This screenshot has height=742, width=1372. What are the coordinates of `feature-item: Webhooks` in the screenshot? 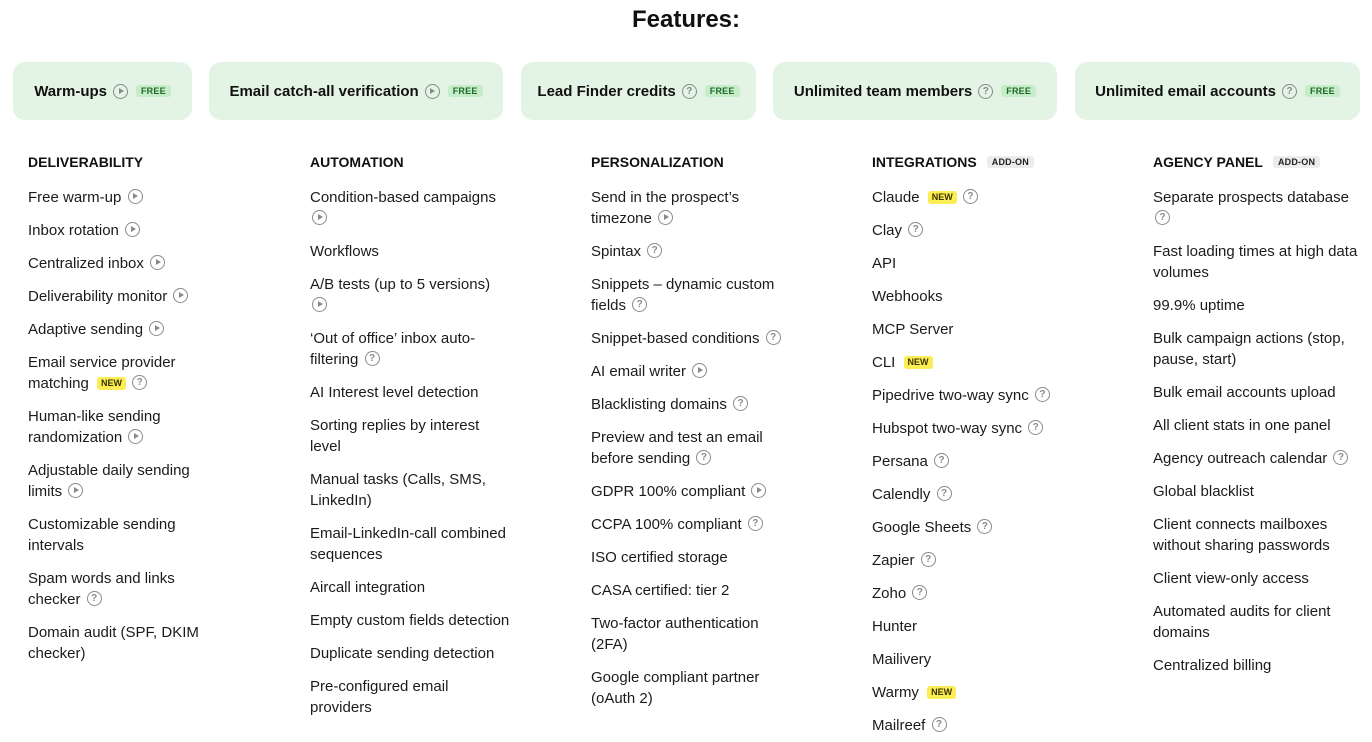 It's located at (907, 296).